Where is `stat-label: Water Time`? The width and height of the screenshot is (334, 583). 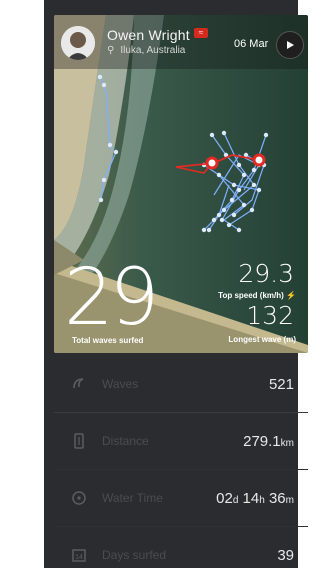
stat-label: Water Time is located at coordinates (132, 498).